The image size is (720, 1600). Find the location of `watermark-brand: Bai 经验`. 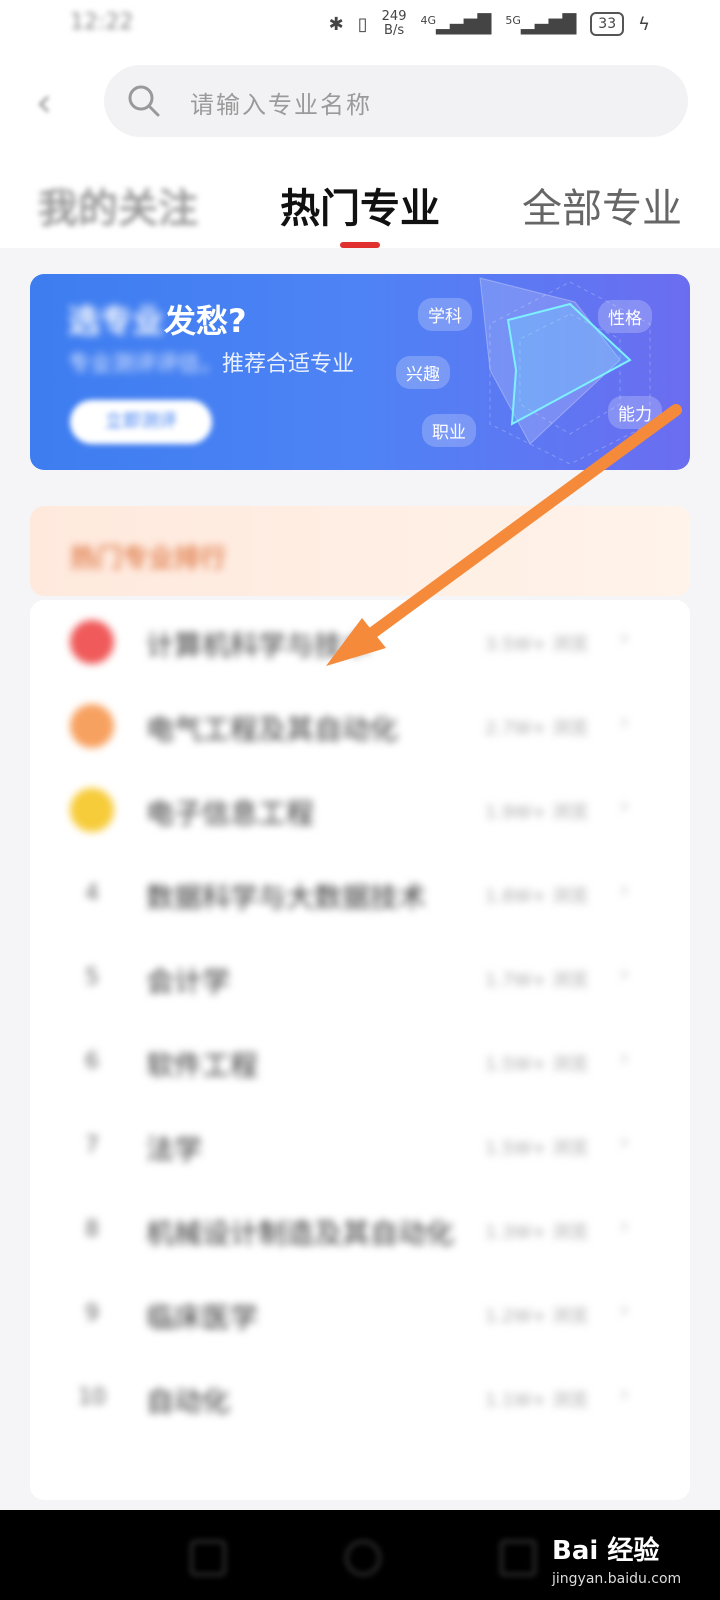

watermark-brand: Bai 经验 is located at coordinates (606, 1551).